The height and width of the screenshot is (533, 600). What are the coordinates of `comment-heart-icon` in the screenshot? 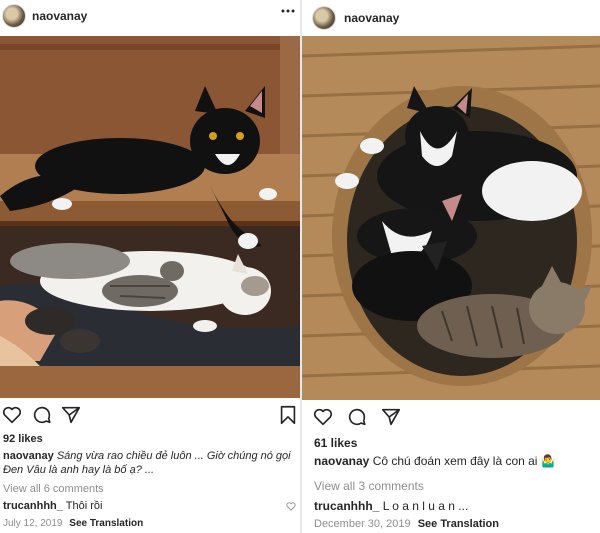 It's located at (291, 506).